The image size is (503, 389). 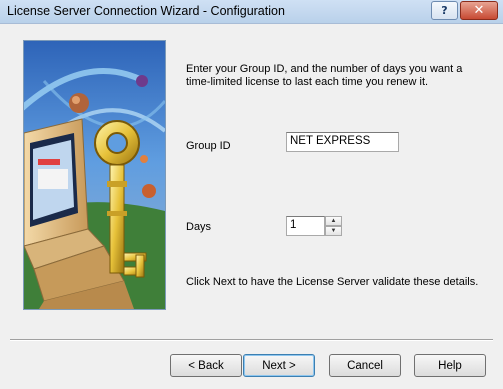 I want to click on days-input: 1, so click(x=305, y=226).